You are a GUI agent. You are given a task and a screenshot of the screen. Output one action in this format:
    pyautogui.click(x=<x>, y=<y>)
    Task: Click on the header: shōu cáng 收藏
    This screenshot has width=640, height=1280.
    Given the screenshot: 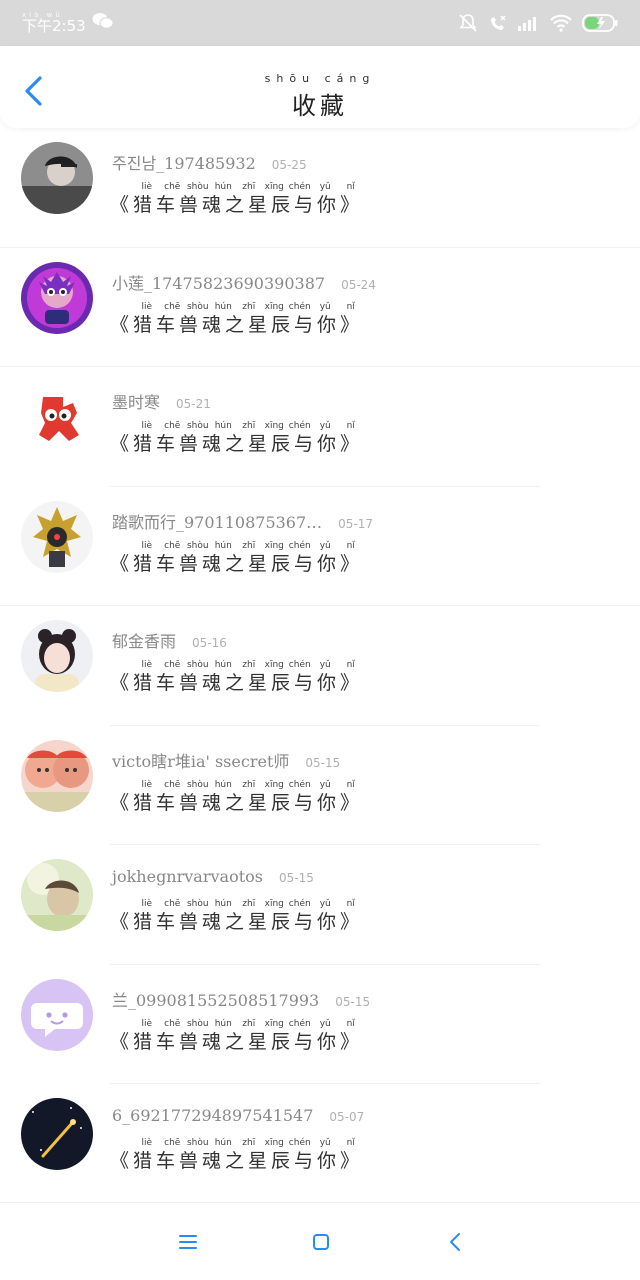 What is the action you would take?
    pyautogui.click(x=320, y=87)
    